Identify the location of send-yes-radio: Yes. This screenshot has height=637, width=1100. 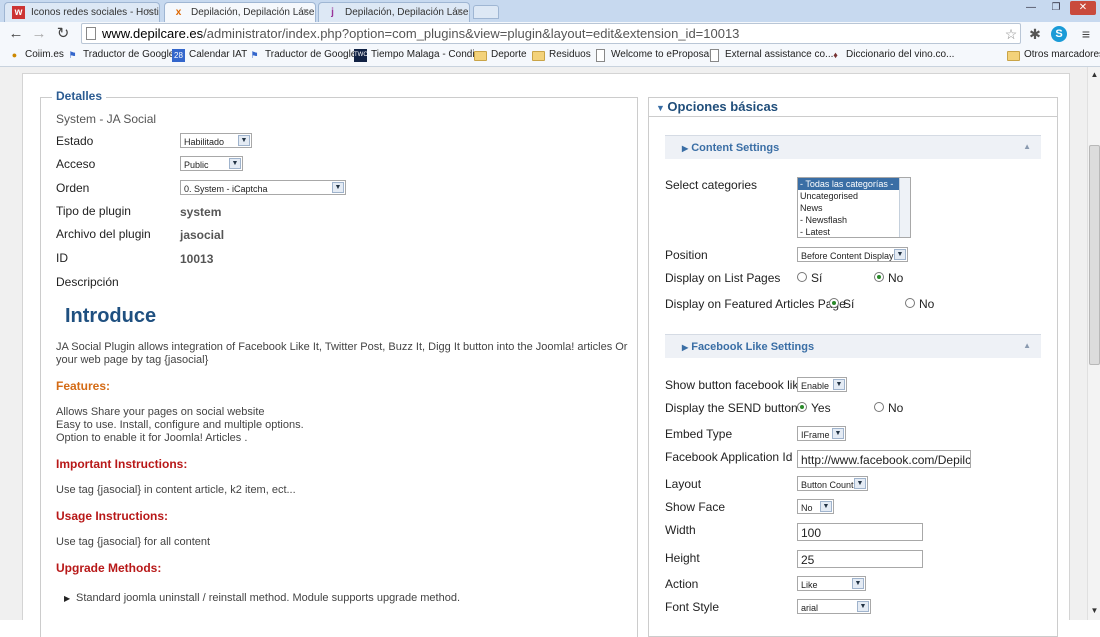
(814, 408).